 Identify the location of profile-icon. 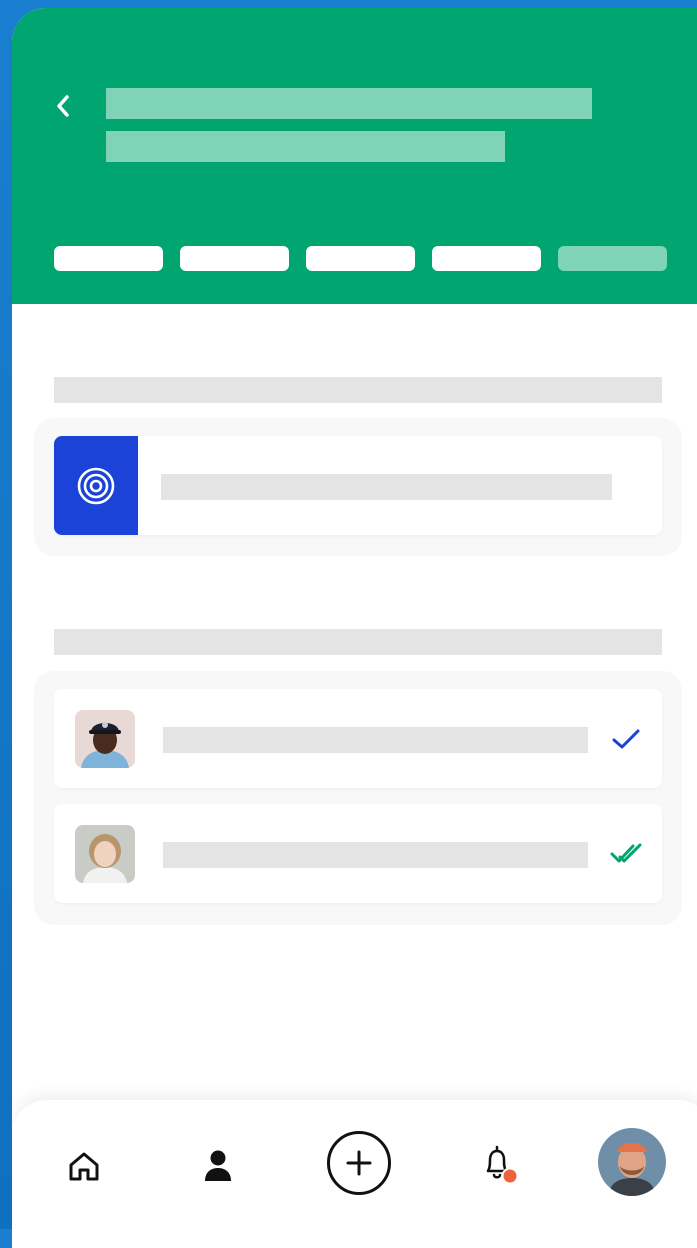
(218, 1165).